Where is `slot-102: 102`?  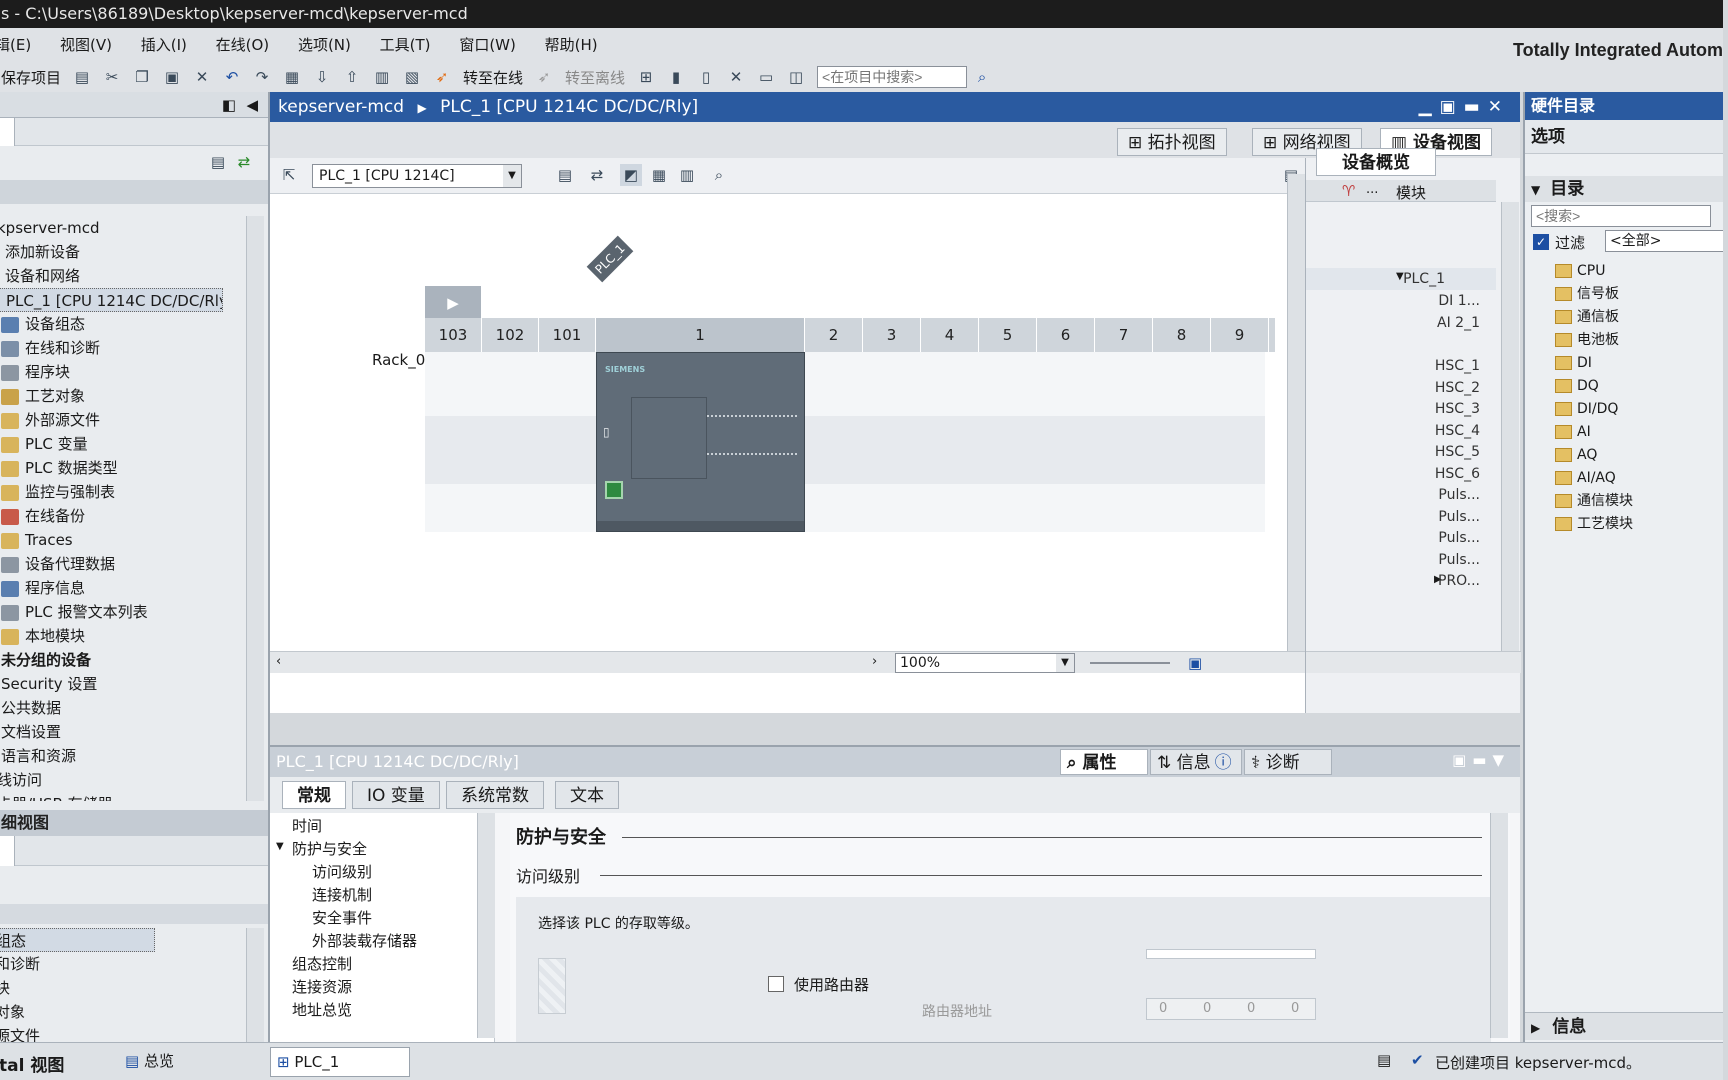
slot-102: 102 is located at coordinates (510, 335).